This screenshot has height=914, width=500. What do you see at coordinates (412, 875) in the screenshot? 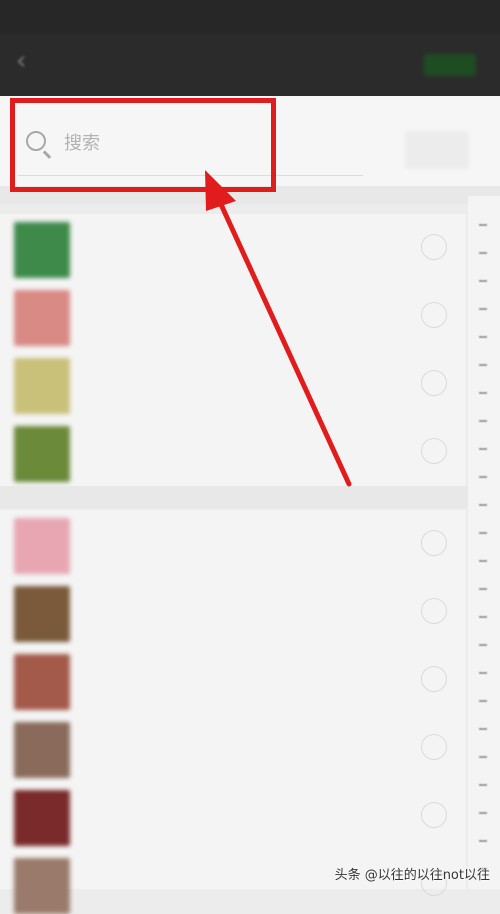
I see `watermark-text: 头条 @以往的以往not以往` at bounding box center [412, 875].